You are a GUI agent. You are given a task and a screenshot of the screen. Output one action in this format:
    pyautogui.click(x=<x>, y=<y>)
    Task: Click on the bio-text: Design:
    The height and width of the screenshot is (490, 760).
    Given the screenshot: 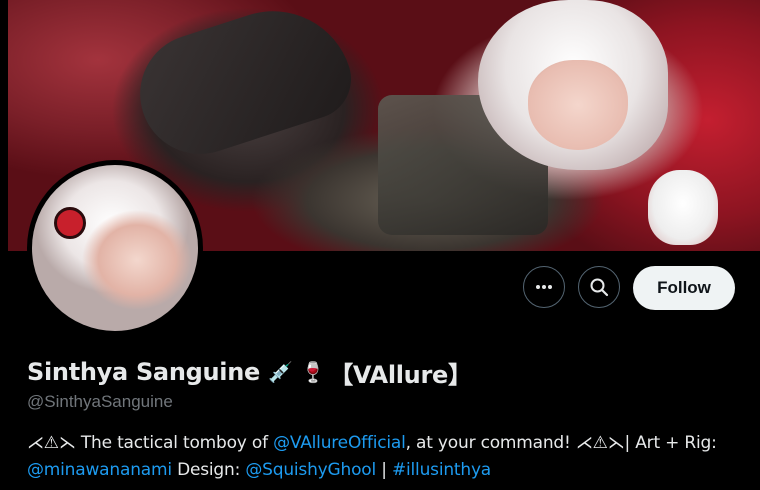 What is the action you would take?
    pyautogui.click(x=209, y=470)
    